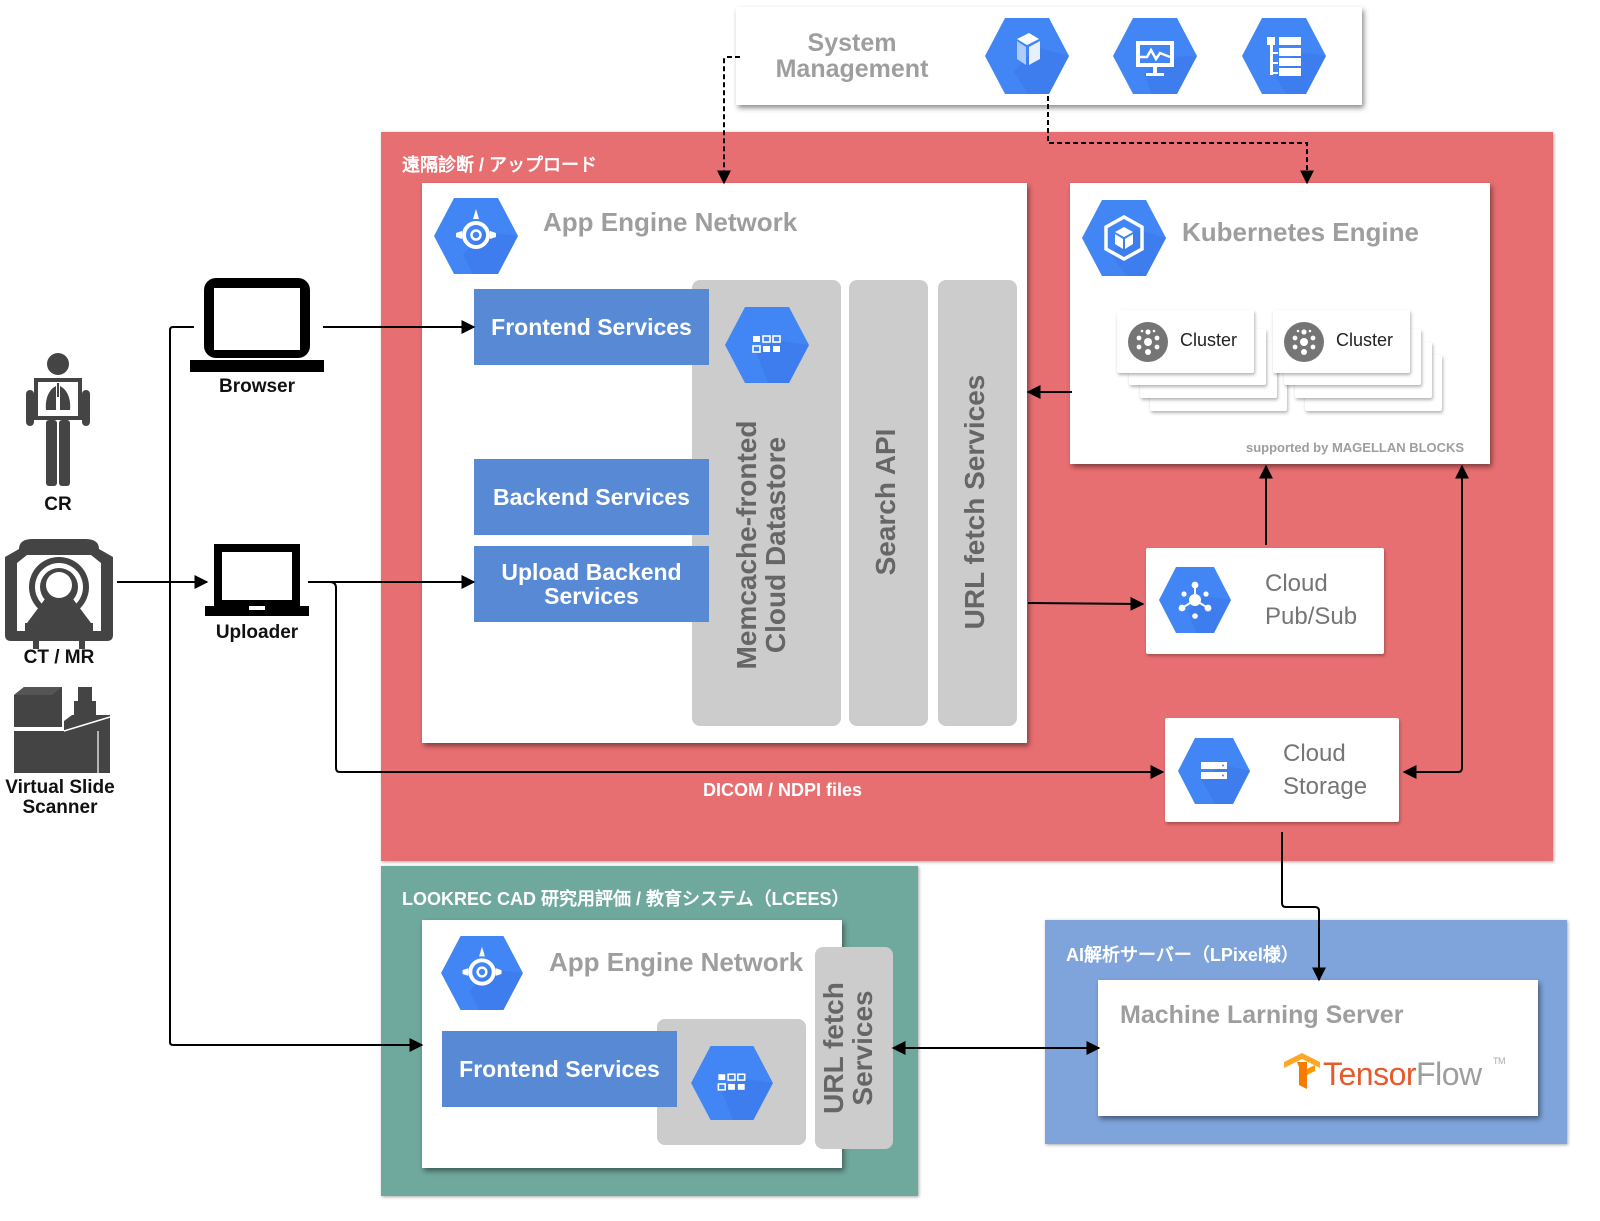 This screenshot has height=1221, width=1600. I want to click on scanner-label-line2: Scanner, so click(60, 807).